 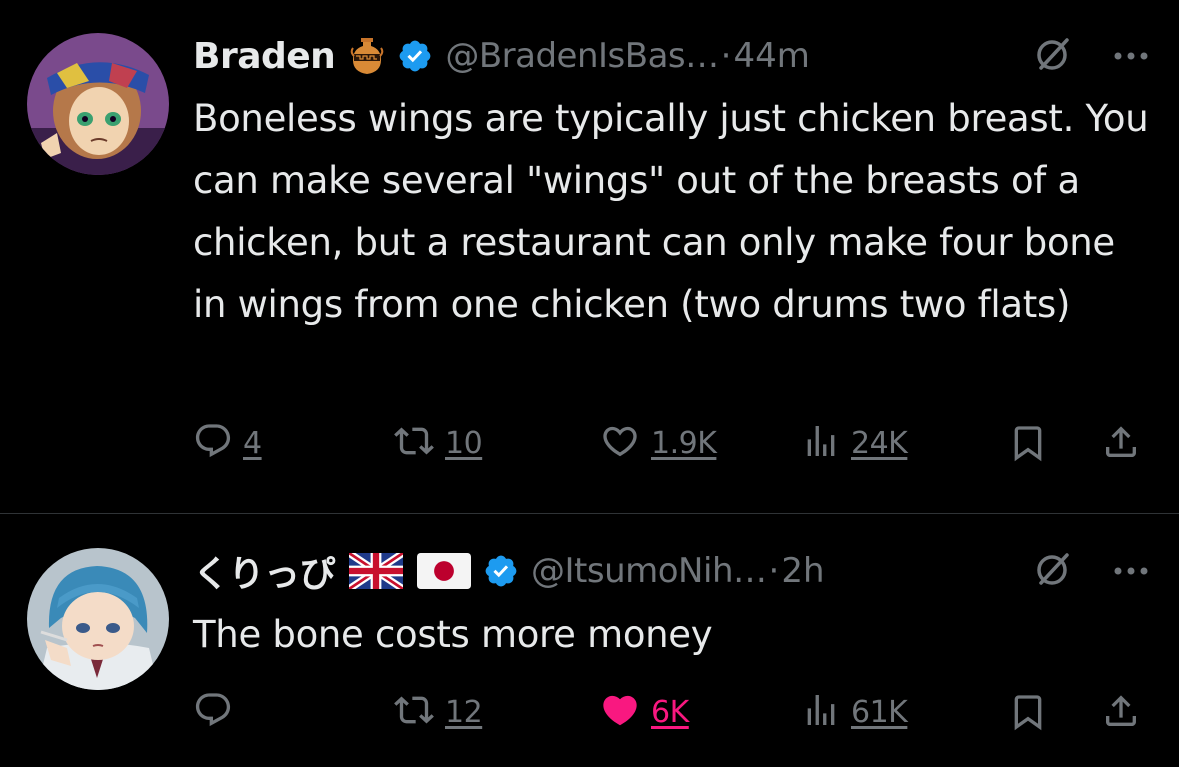 What do you see at coordinates (438, 712) in the screenshot?
I see `repost-button: 12` at bounding box center [438, 712].